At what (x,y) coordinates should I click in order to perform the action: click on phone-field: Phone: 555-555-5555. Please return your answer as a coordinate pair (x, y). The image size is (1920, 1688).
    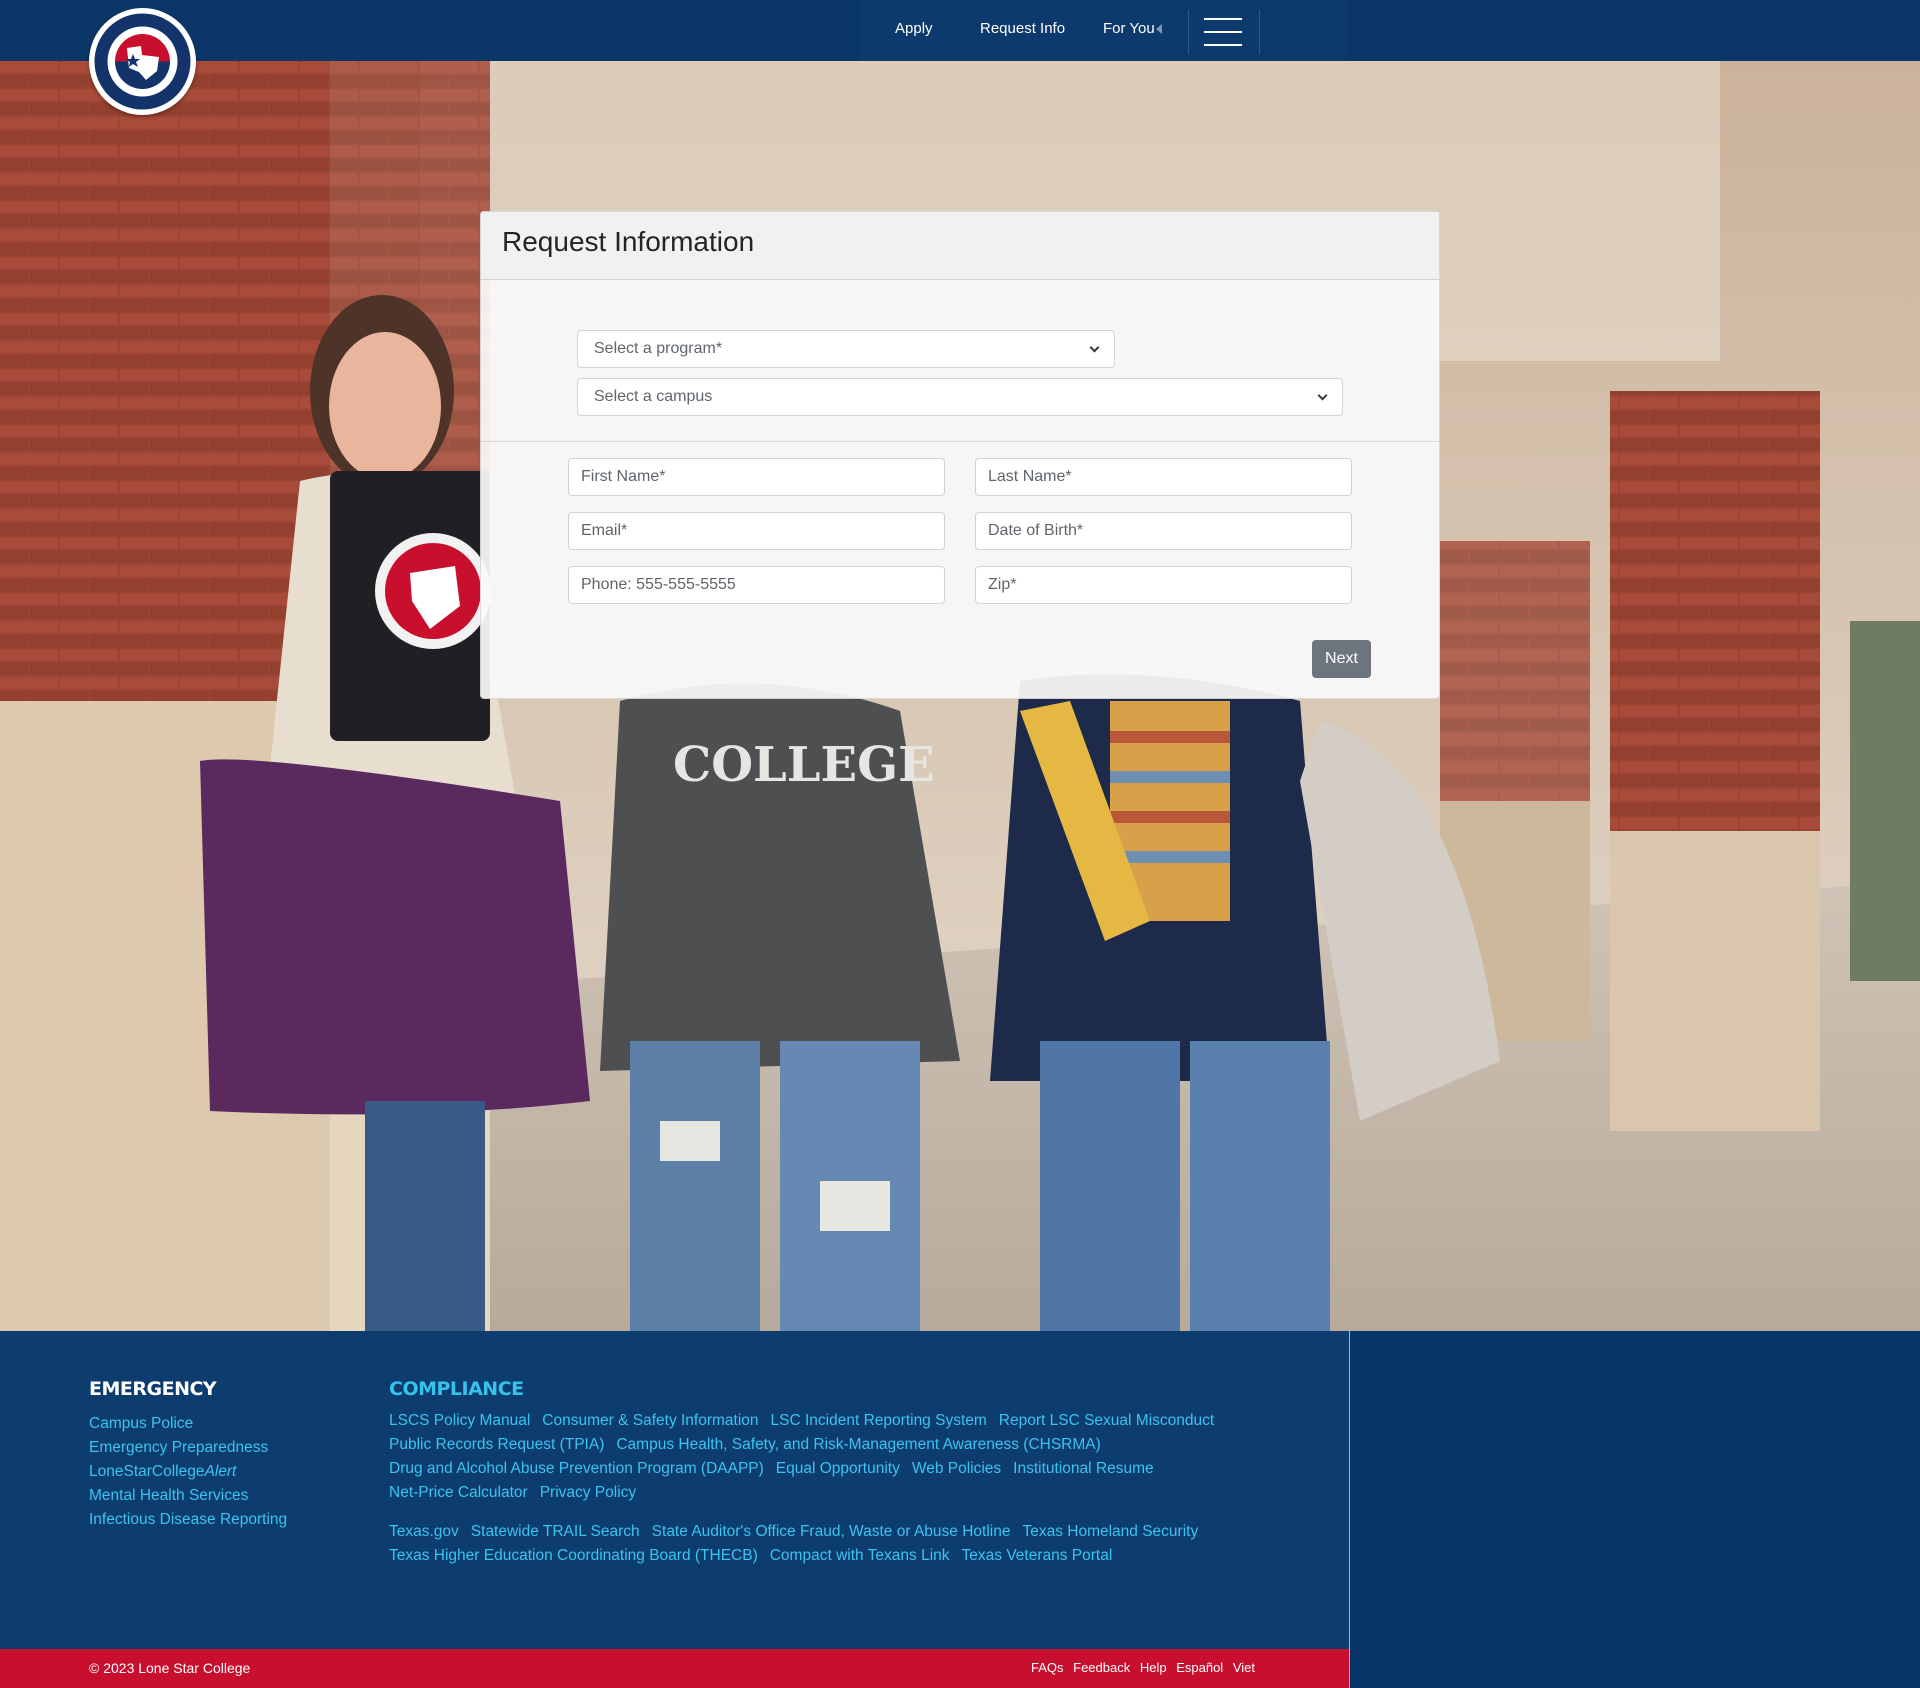
    Looking at the image, I should click on (756, 585).